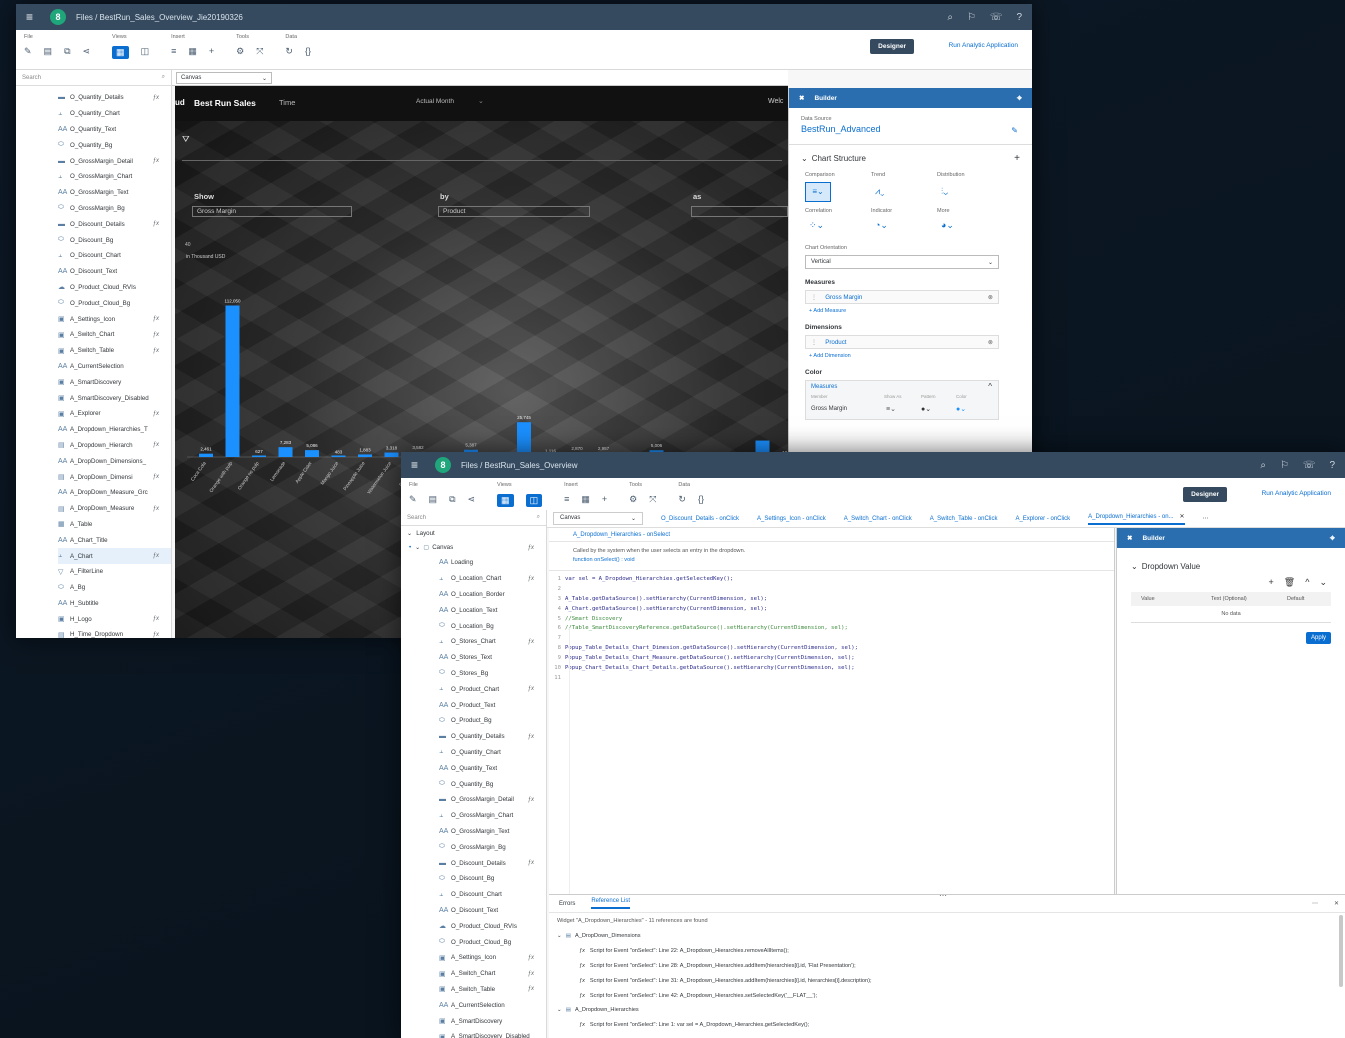  I want to click on add-icon: +, so click(1271, 582).